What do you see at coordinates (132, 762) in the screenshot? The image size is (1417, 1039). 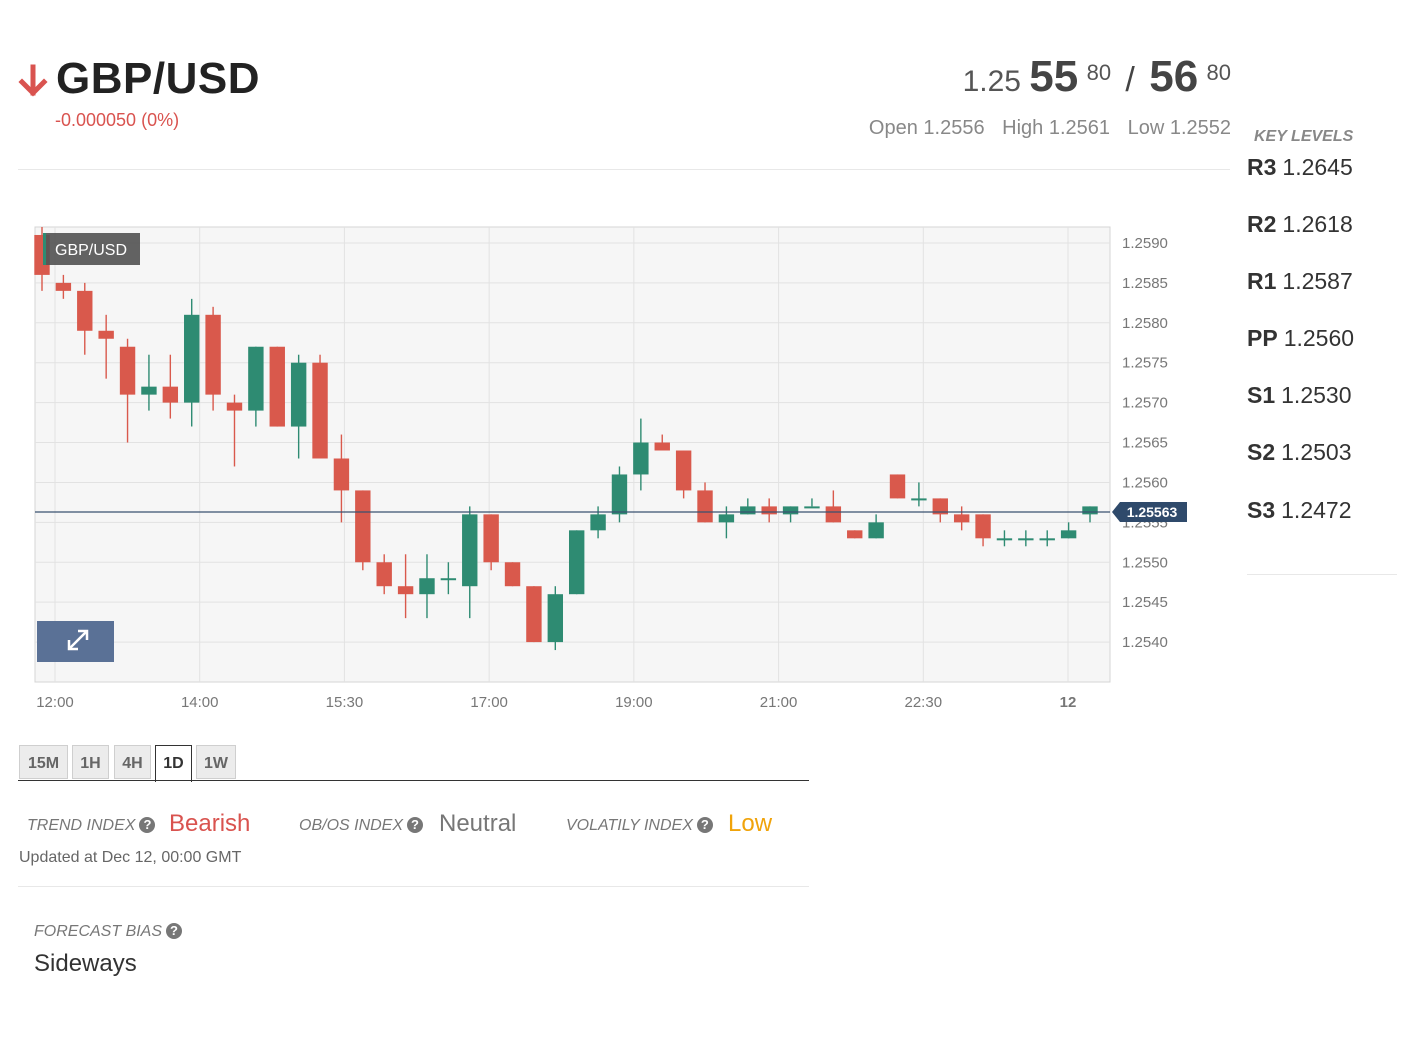 I see `tab-4h: 4H` at bounding box center [132, 762].